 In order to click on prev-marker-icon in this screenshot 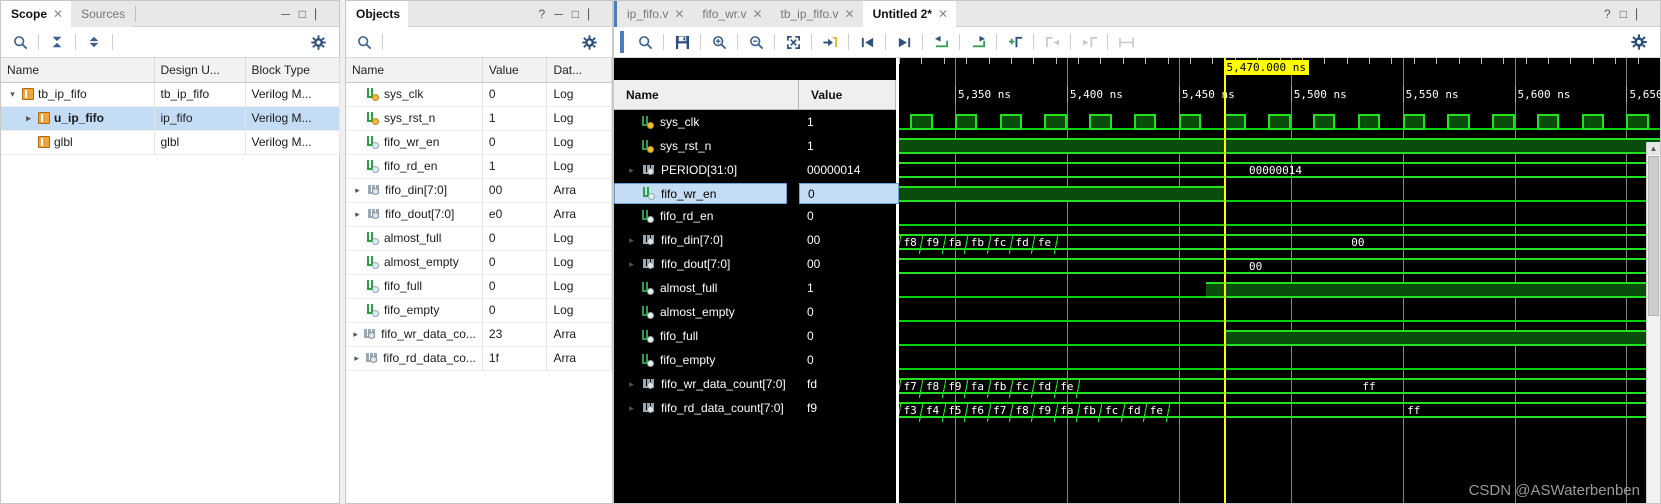, I will do `click(941, 42)`.